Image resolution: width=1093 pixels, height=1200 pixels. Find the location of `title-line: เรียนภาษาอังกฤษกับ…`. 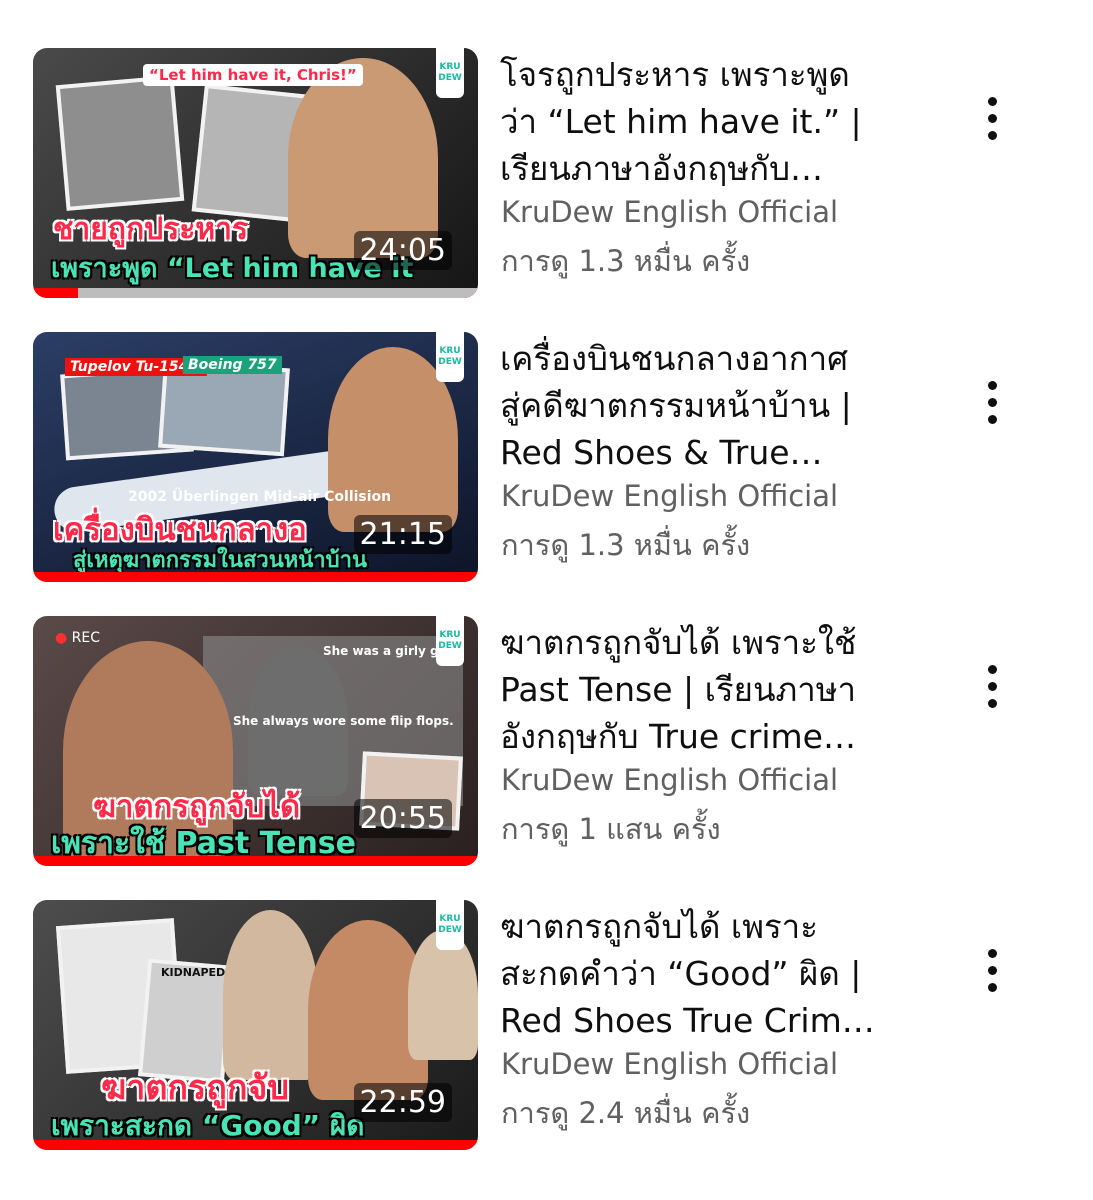

title-line: เรียนภาษาอังกฤษกับ… is located at coordinates (662, 168).